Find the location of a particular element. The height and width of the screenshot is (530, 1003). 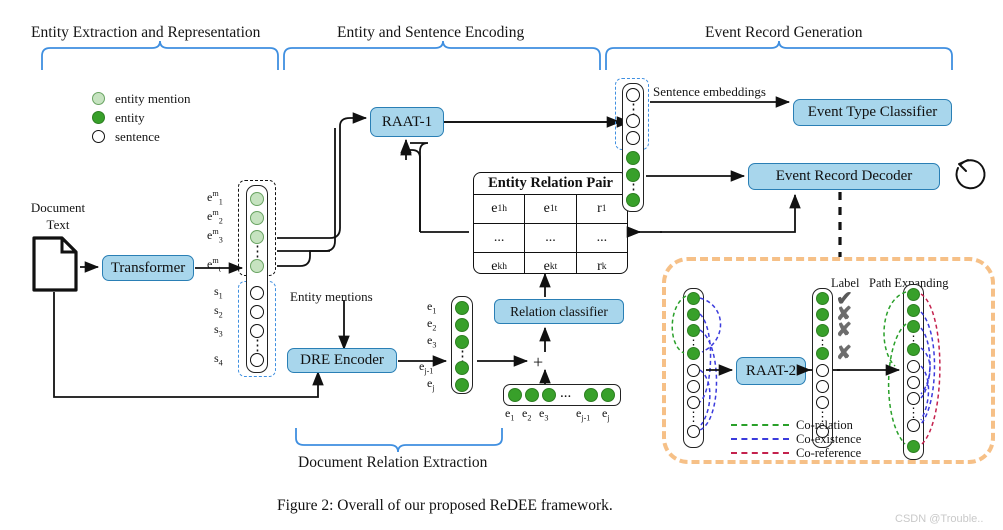

watermark: CSDN @Trouble.. is located at coordinates (939, 519).